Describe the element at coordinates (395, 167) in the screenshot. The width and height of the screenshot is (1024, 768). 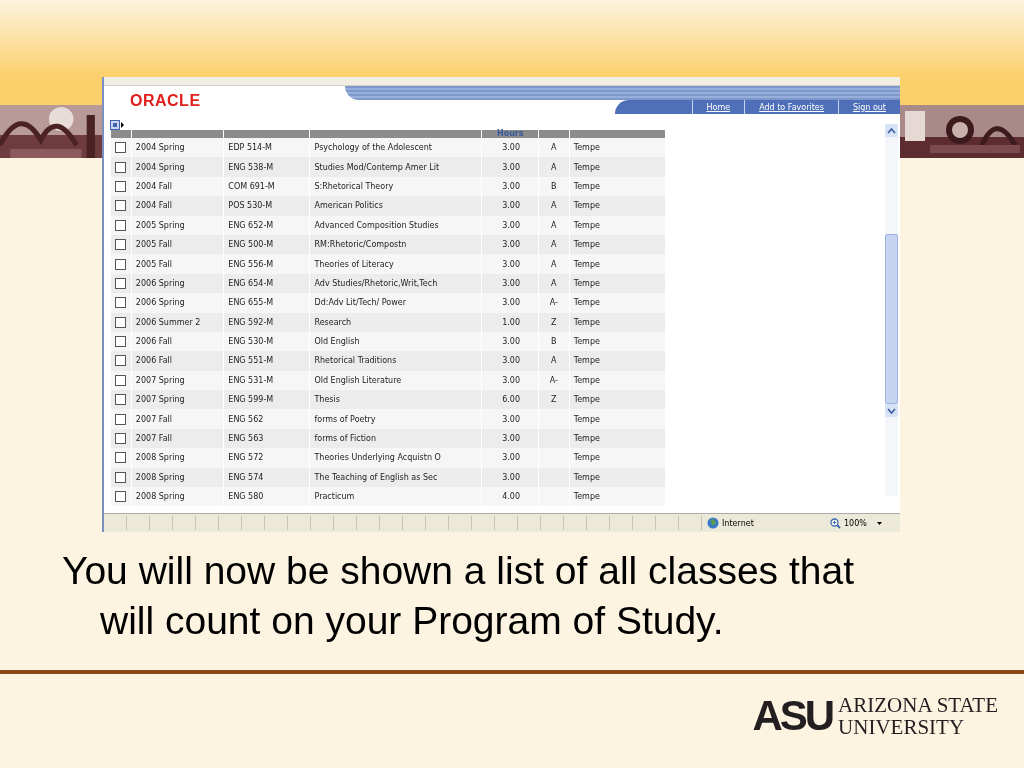
I see `table-cell: Studies Mod/Contemp Amer Lit` at that location.